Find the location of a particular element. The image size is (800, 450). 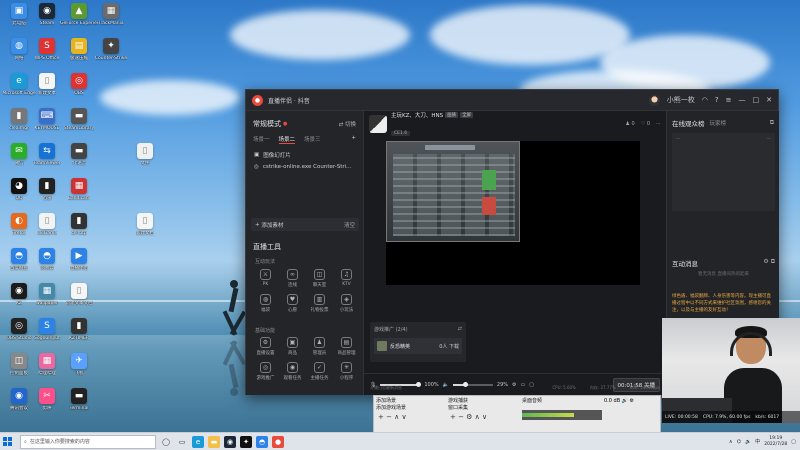

promo-item: 反恐精英 0人 下载 is located at coordinates (418, 346).